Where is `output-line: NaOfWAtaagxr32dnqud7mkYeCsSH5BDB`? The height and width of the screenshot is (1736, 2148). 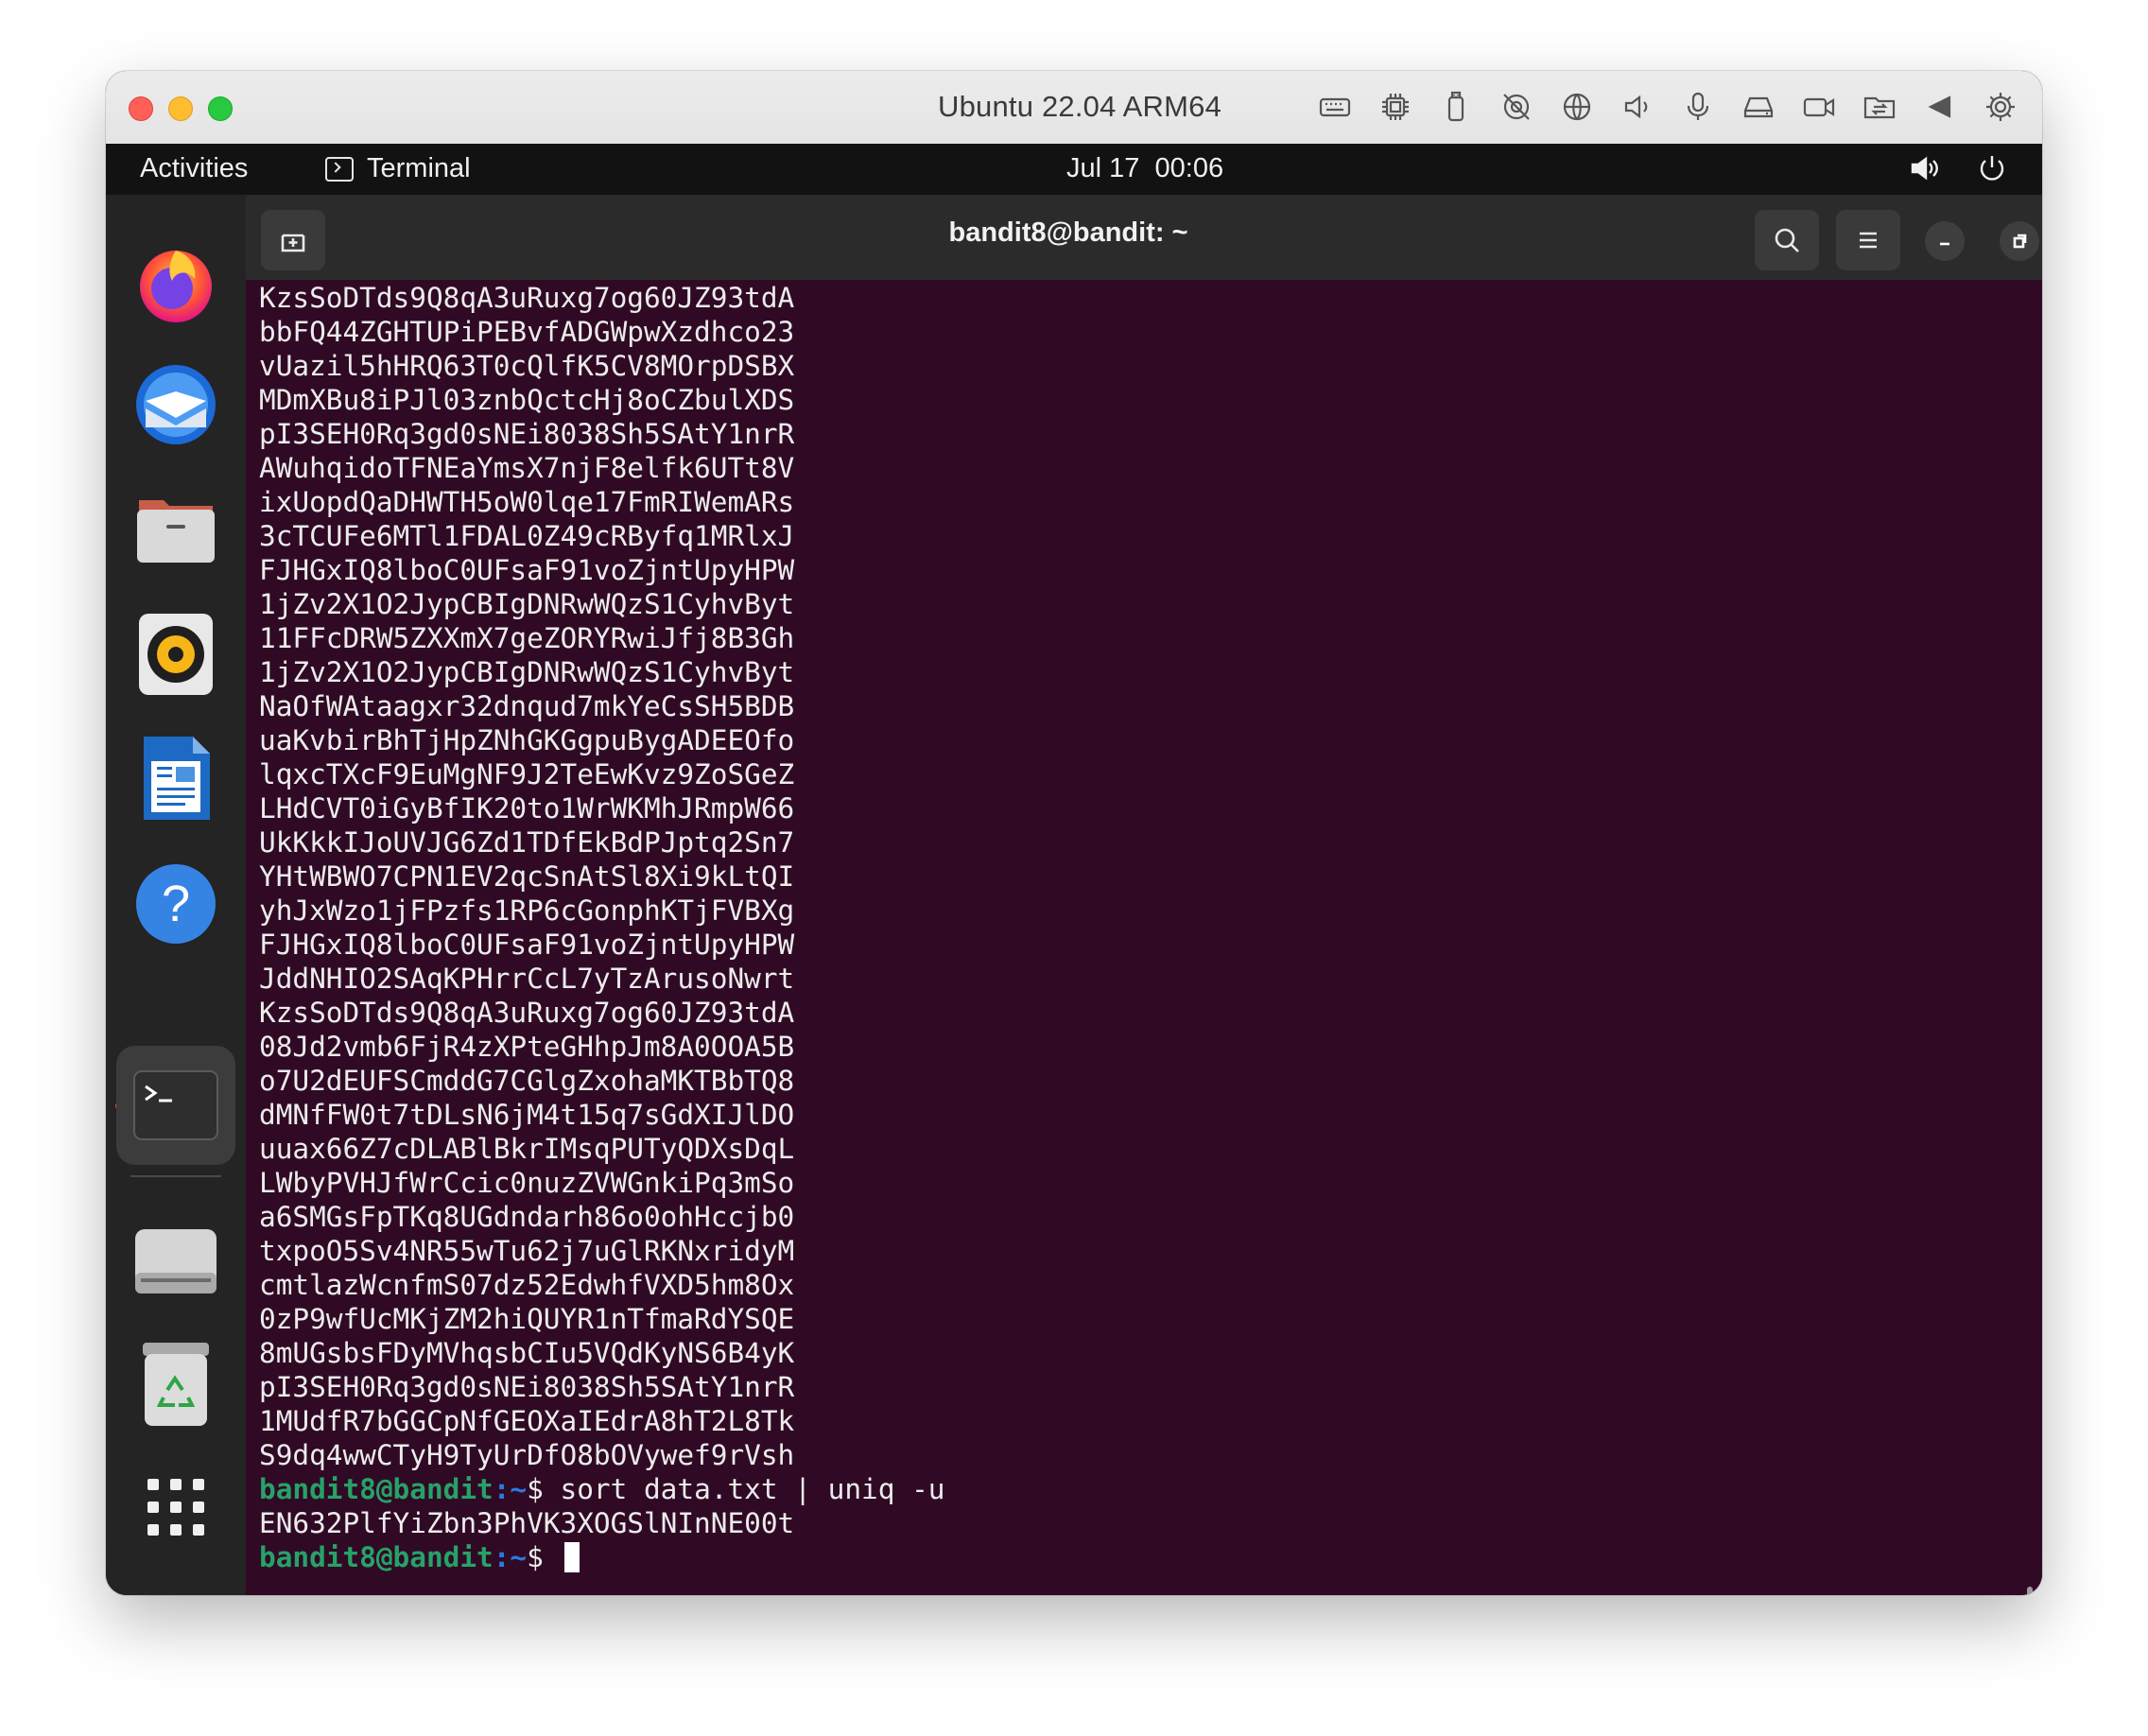
output-line: NaOfWAtaagxr32dnqud7mkYeCsSH5BDB is located at coordinates (527, 706).